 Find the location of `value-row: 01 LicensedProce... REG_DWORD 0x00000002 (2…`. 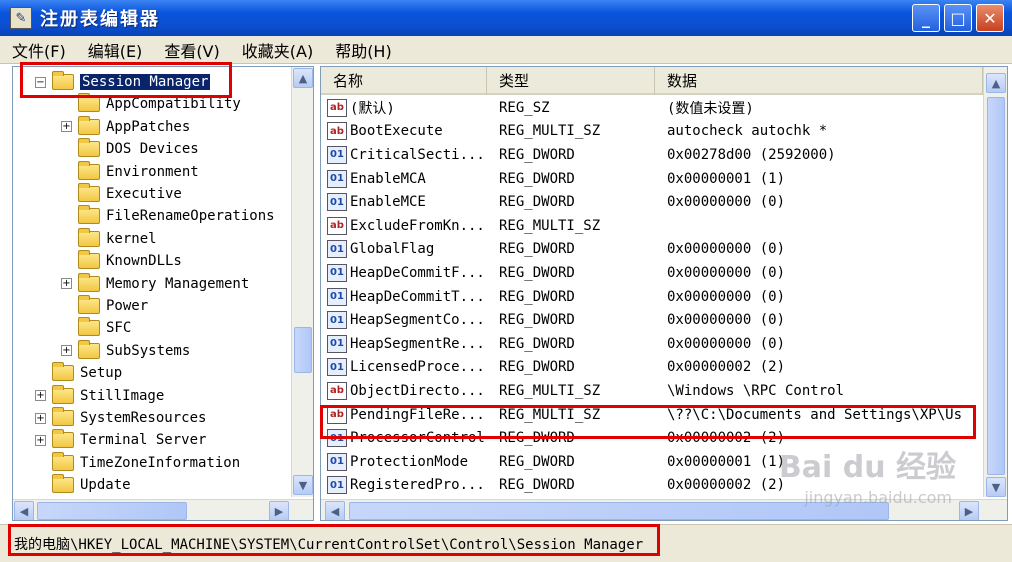

value-row: 01 LicensedProce... REG_DWORD 0x00000002 (2… is located at coordinates (653, 368).